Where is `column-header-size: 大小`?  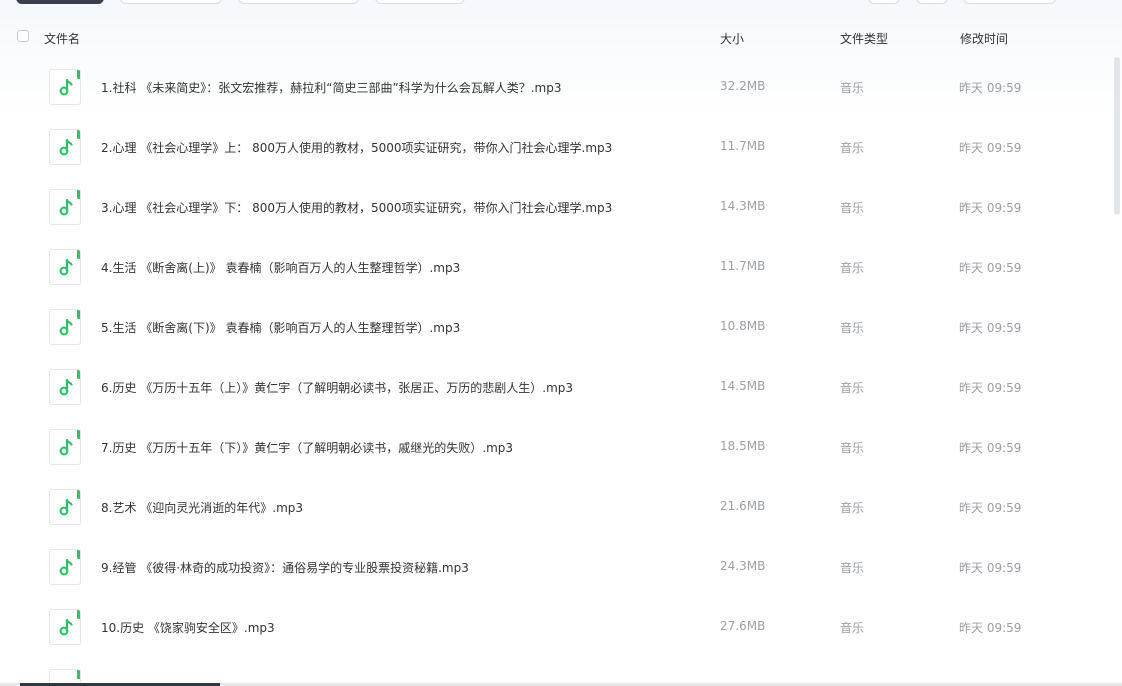
column-header-size: 大小 is located at coordinates (732, 38).